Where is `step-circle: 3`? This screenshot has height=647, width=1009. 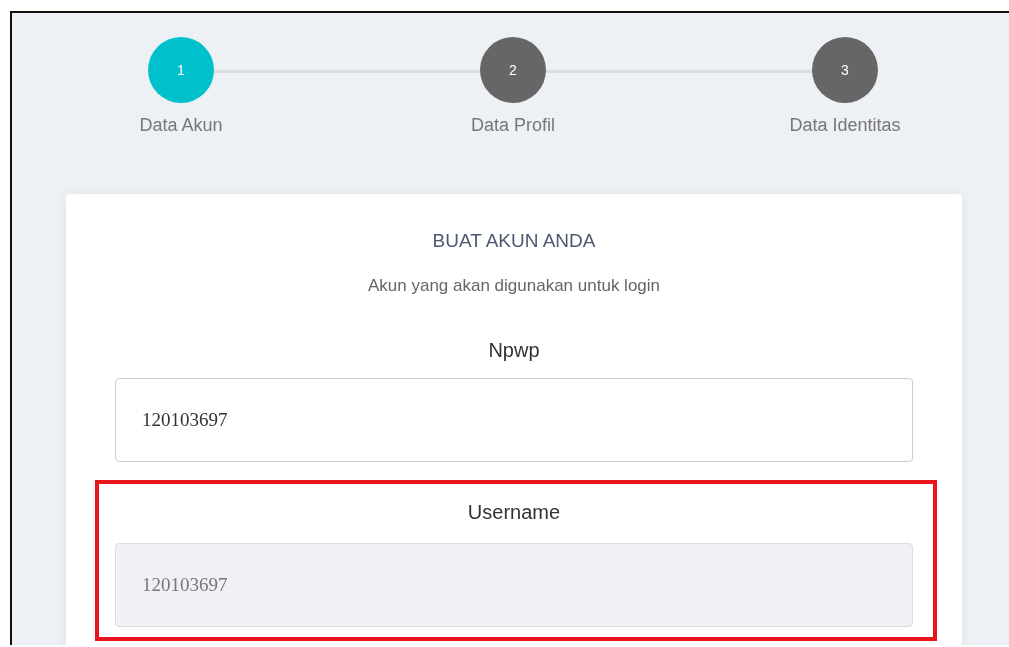 step-circle: 3 is located at coordinates (845, 70).